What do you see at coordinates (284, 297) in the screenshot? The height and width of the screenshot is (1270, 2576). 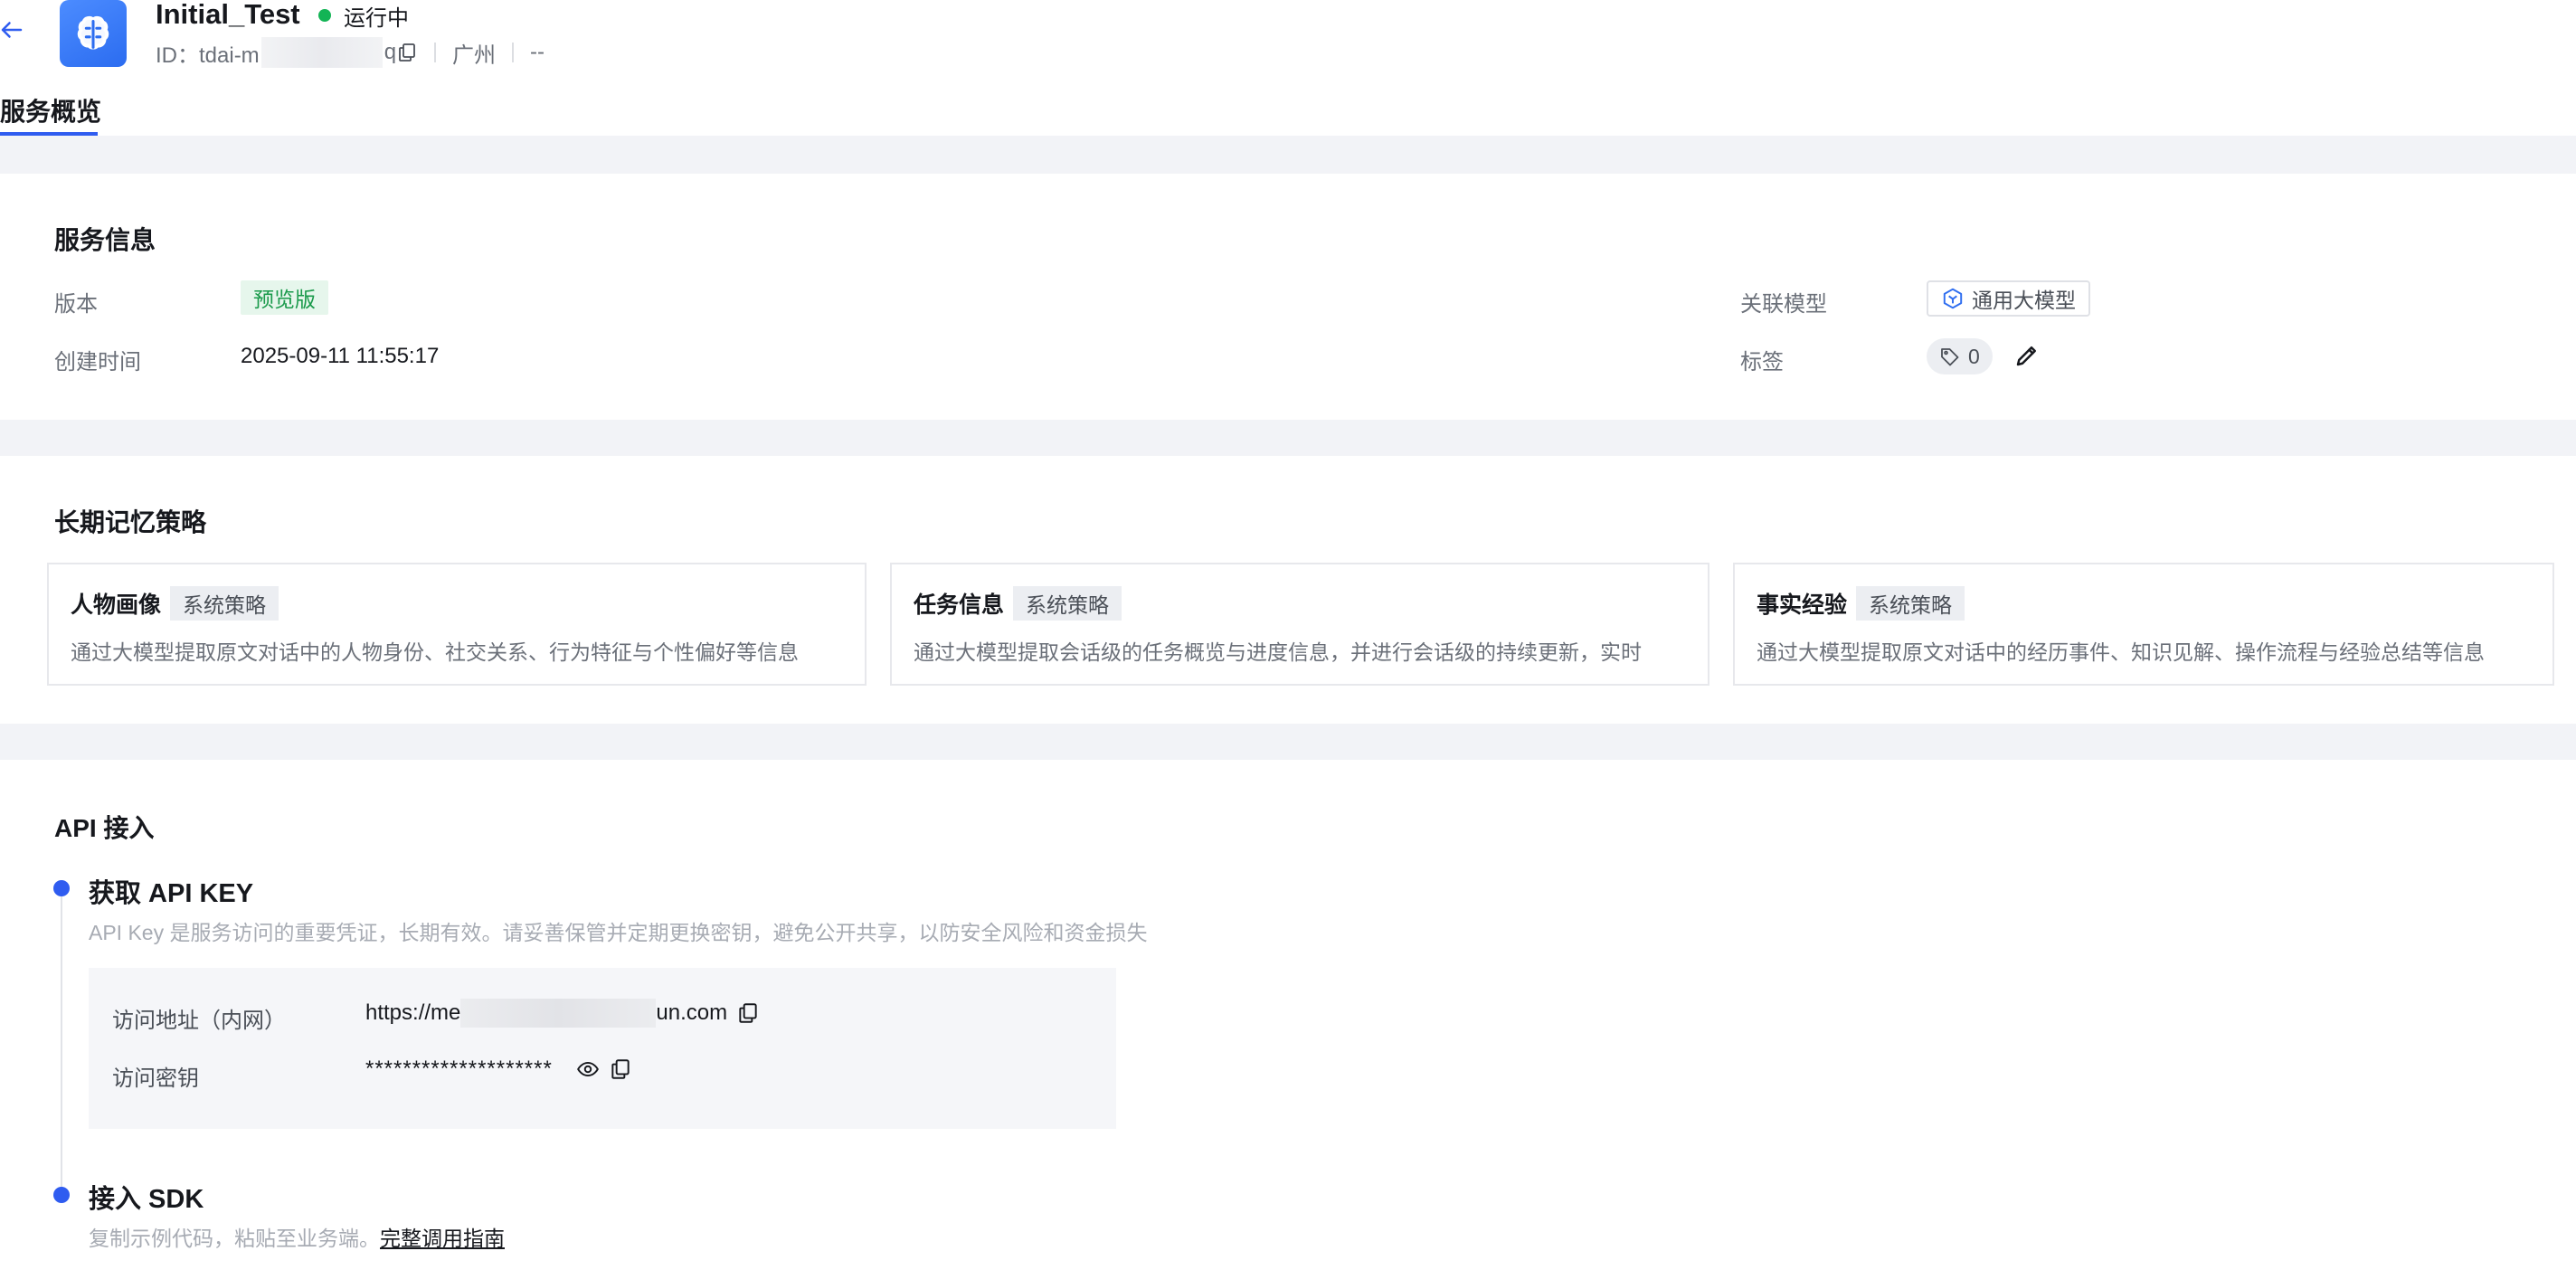 I see `version-badge: 预览版` at bounding box center [284, 297].